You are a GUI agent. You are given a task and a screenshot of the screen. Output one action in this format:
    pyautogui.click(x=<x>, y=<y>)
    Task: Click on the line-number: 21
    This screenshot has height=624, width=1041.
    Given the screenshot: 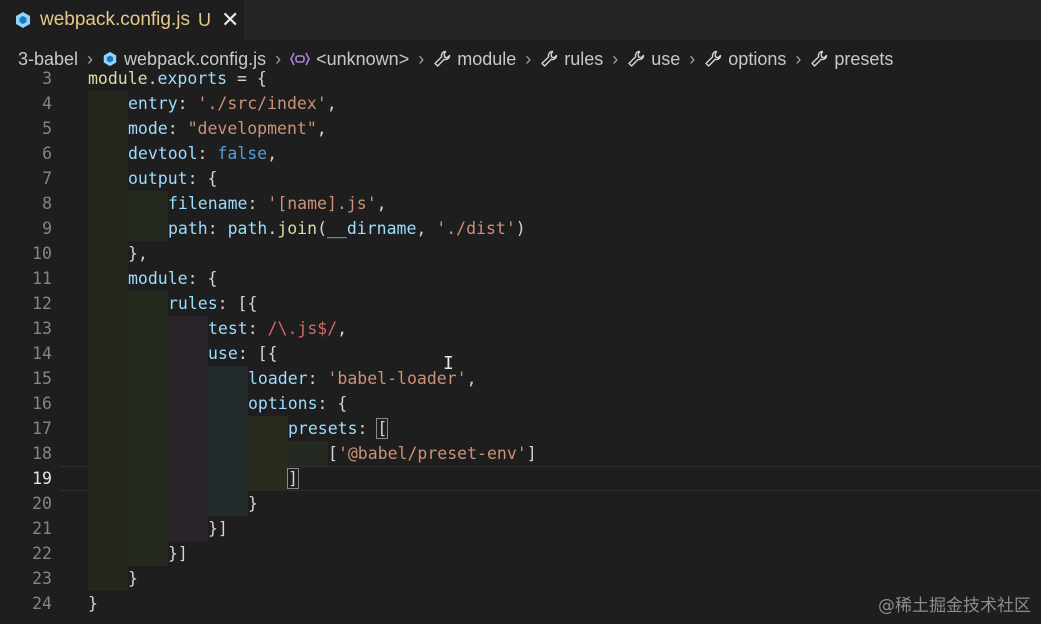 What is the action you would take?
    pyautogui.click(x=42, y=528)
    